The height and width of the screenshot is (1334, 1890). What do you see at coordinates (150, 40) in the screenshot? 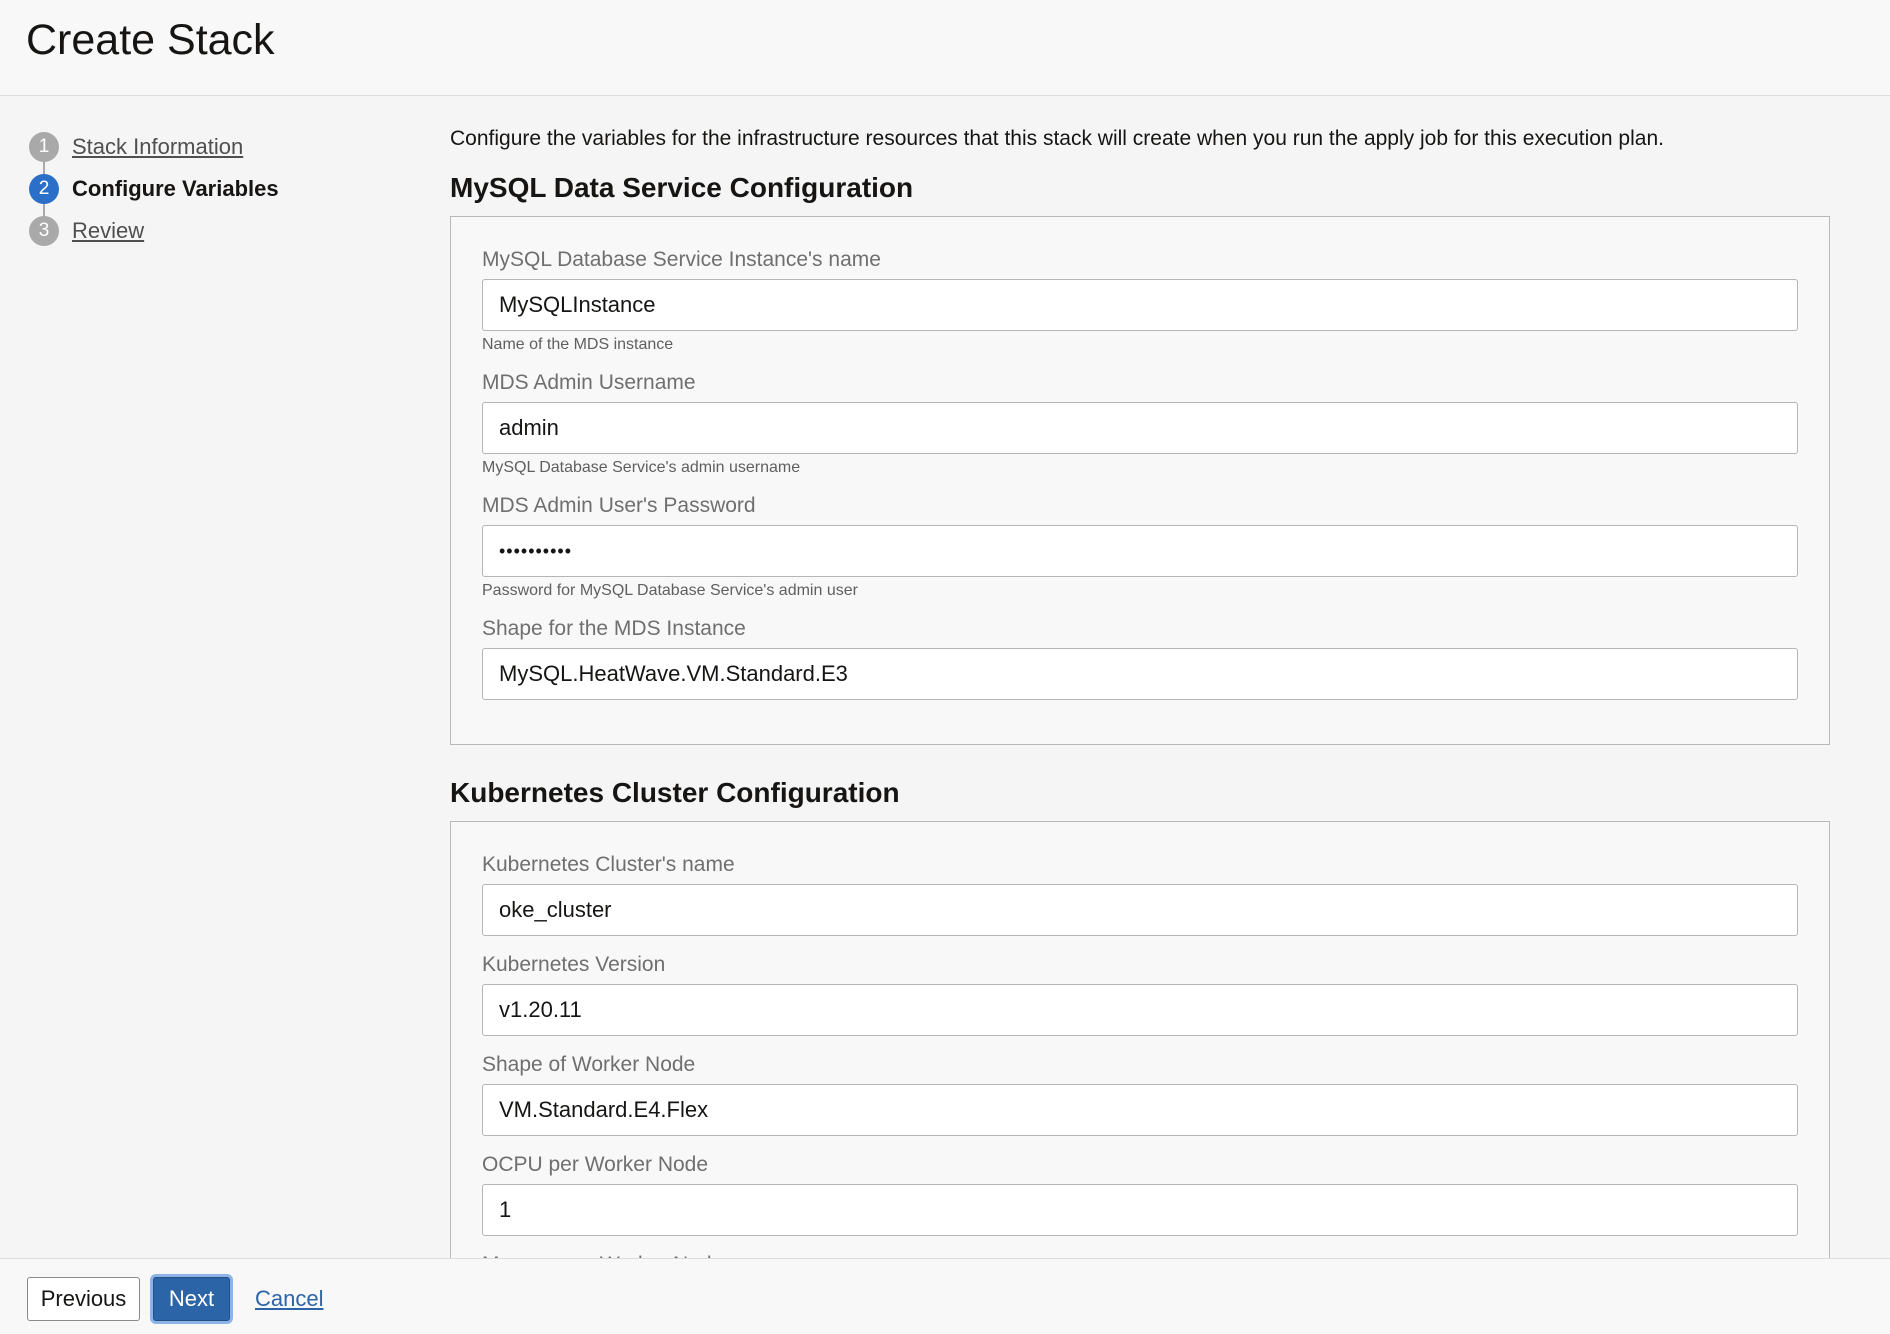
I see `page-title: Create Stack` at bounding box center [150, 40].